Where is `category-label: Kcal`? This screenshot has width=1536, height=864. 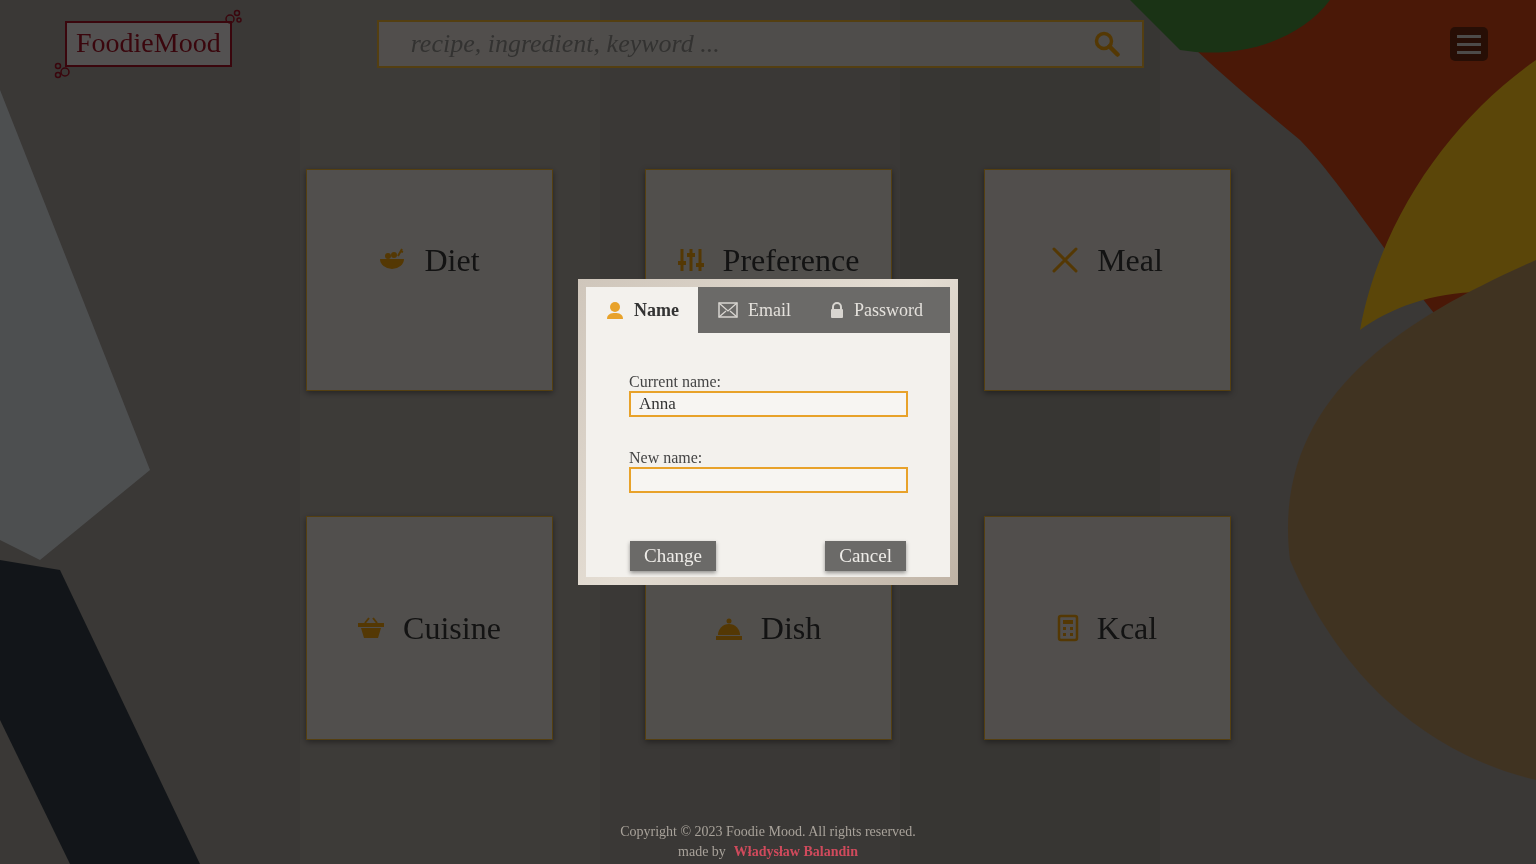
category-label: Kcal is located at coordinates (1127, 628).